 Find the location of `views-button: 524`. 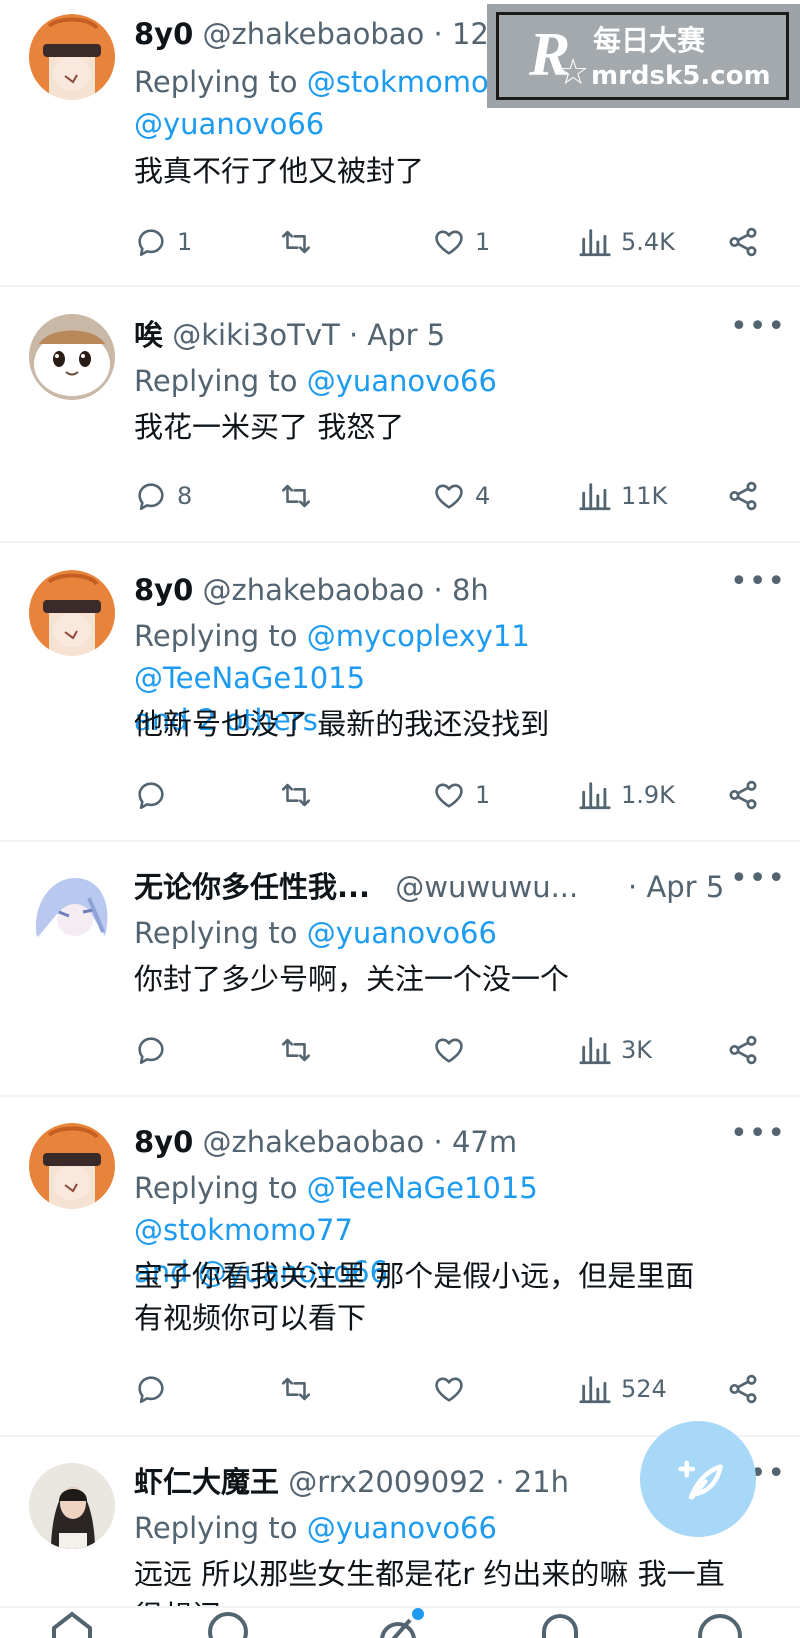

views-button: 524 is located at coordinates (622, 1389).